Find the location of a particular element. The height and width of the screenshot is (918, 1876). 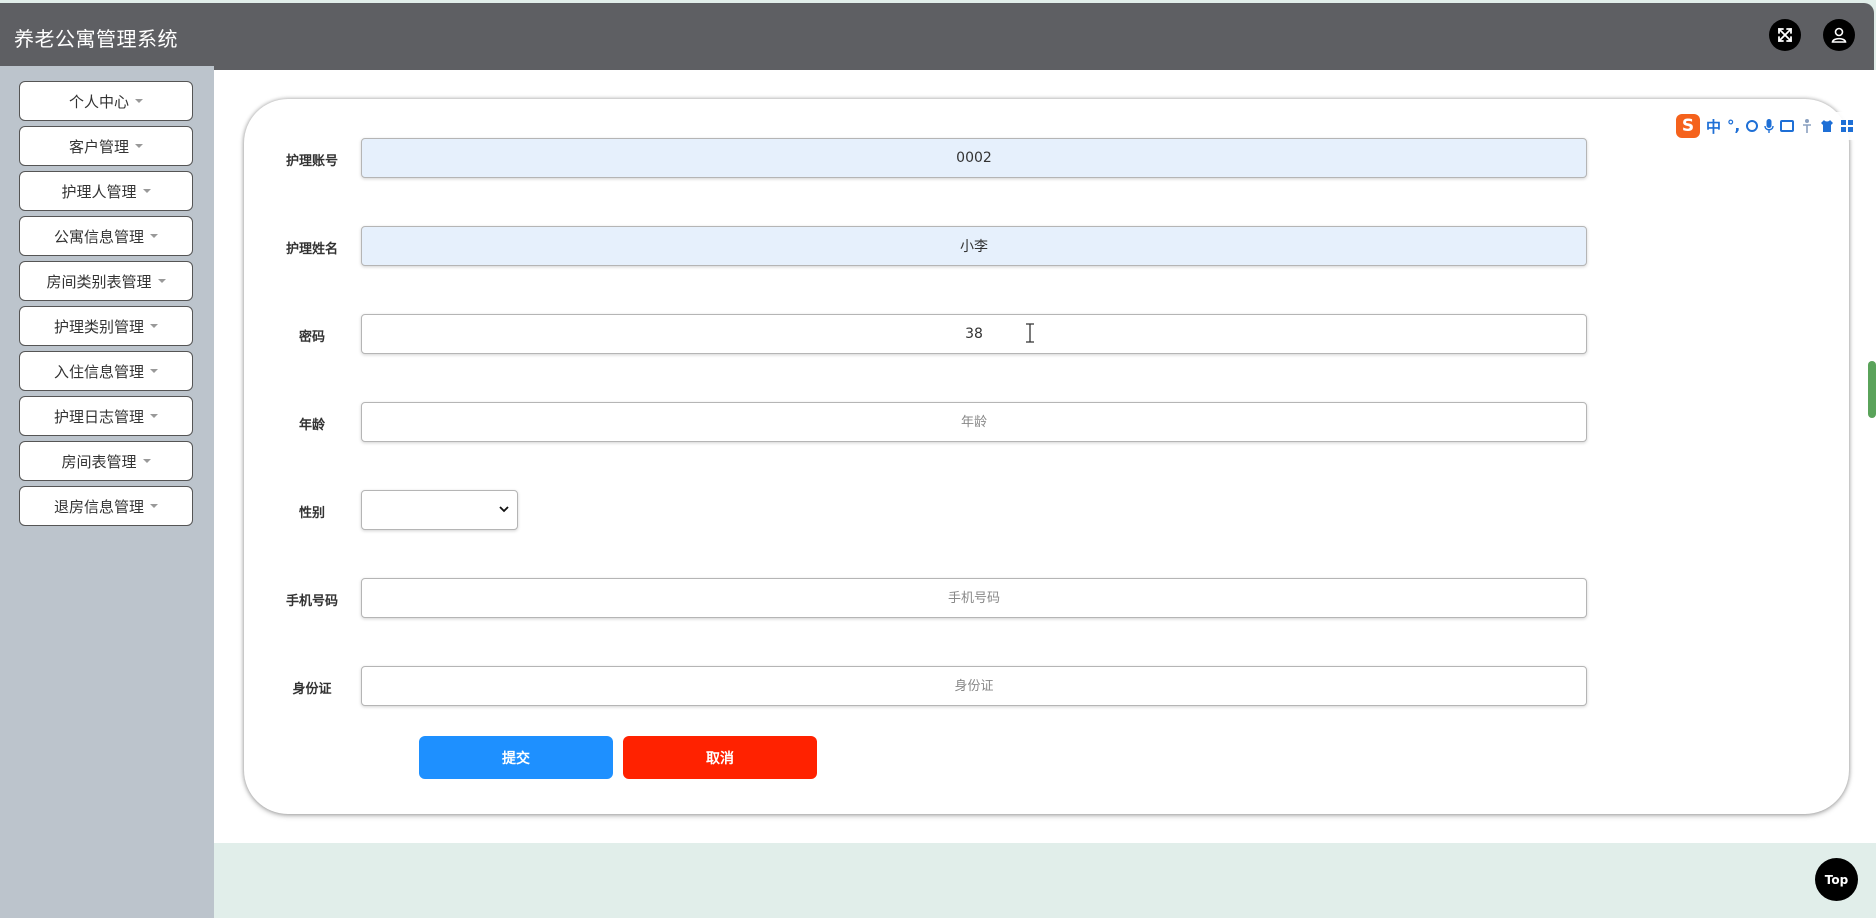

account-field is located at coordinates (974, 158).